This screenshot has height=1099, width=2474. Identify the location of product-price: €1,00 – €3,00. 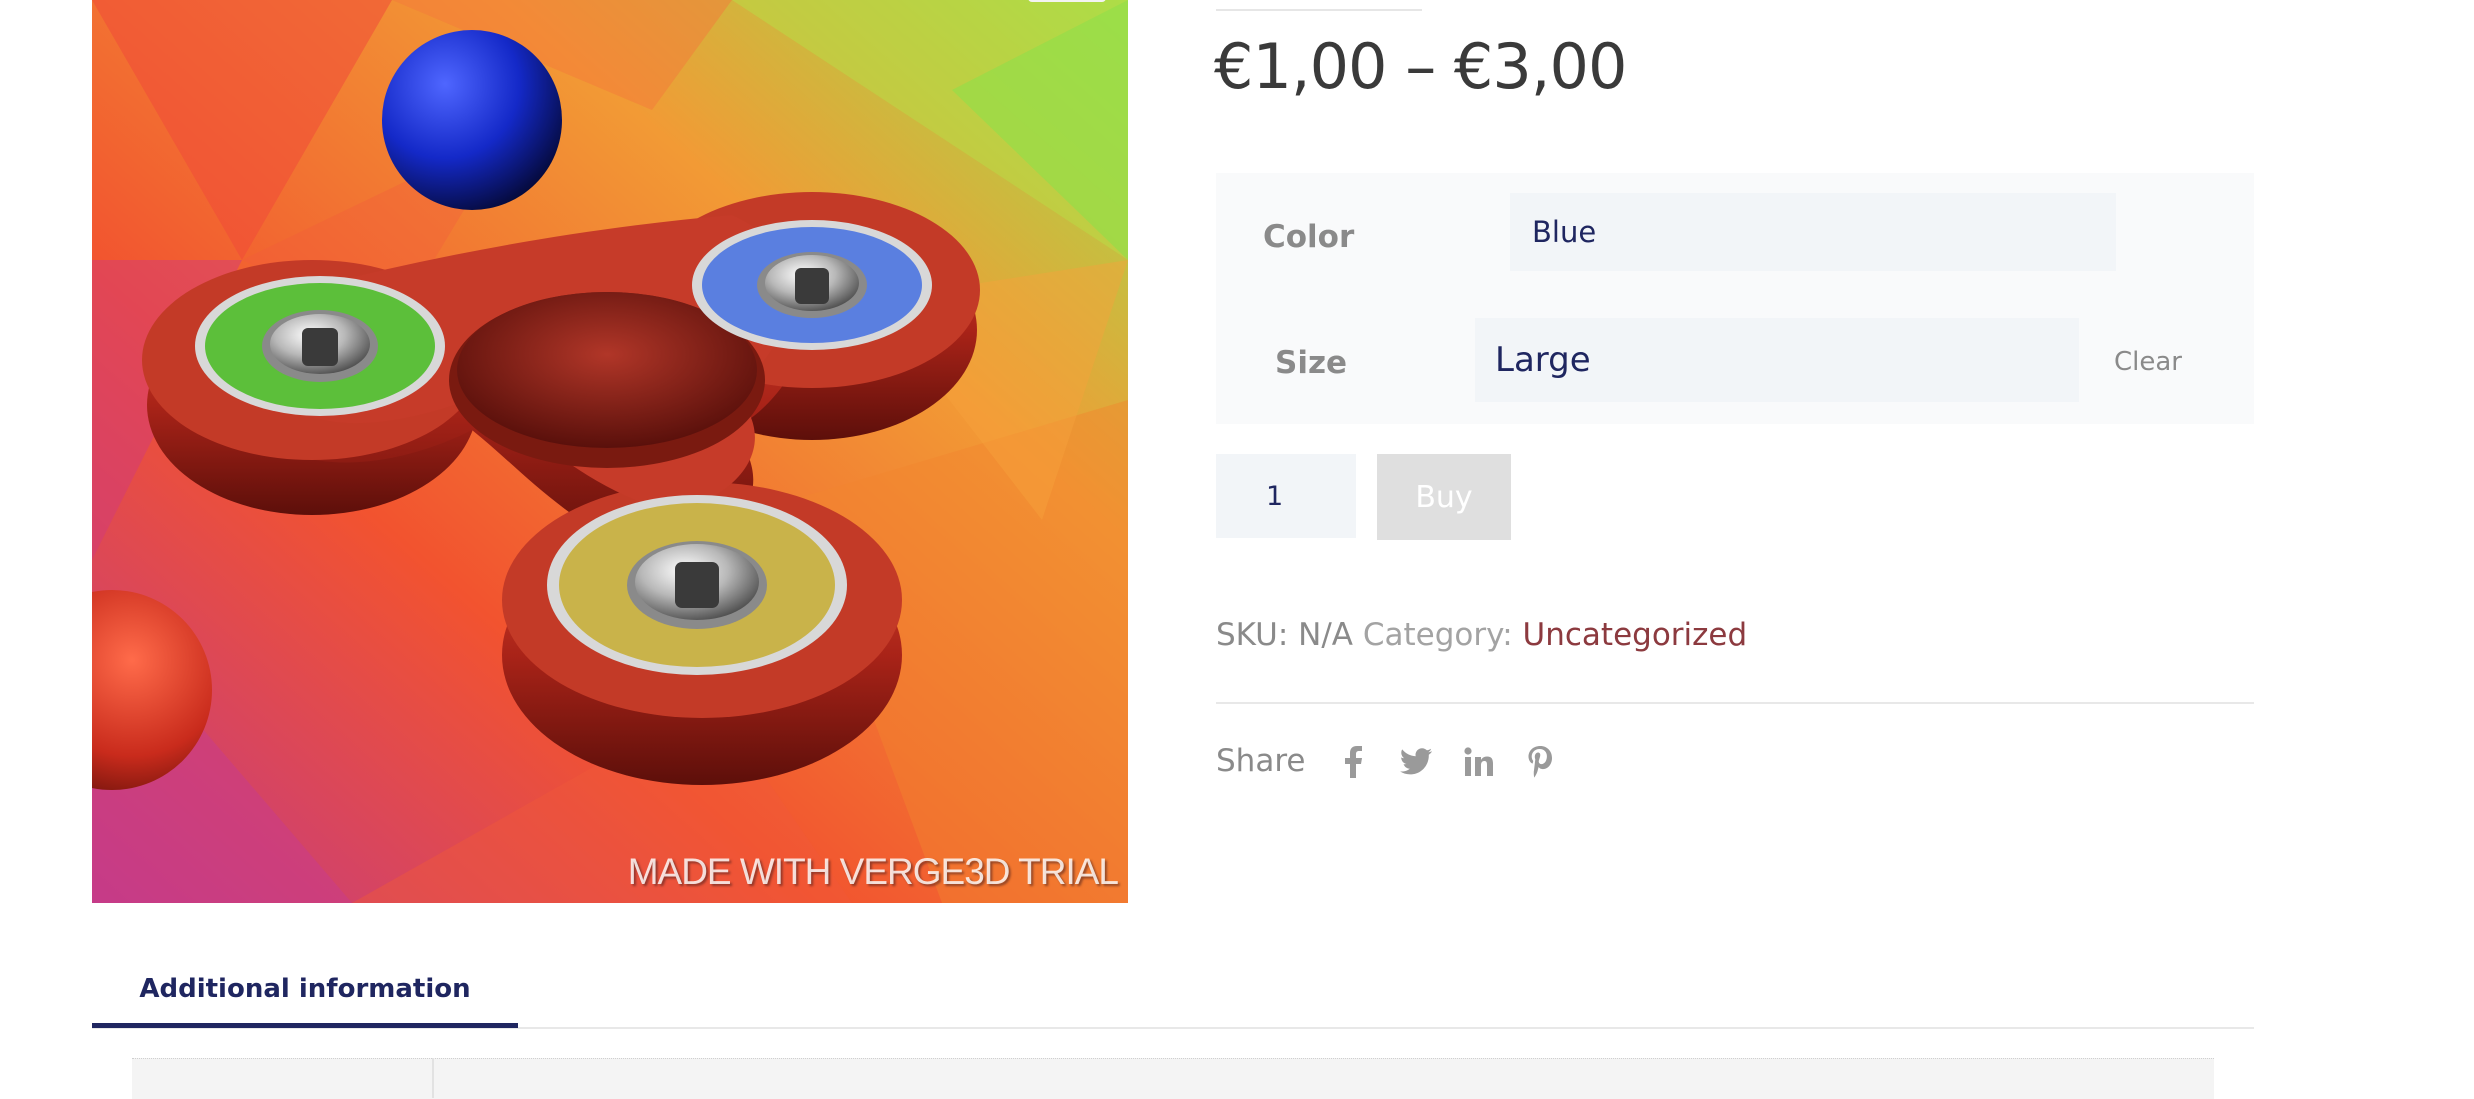
(1420, 66).